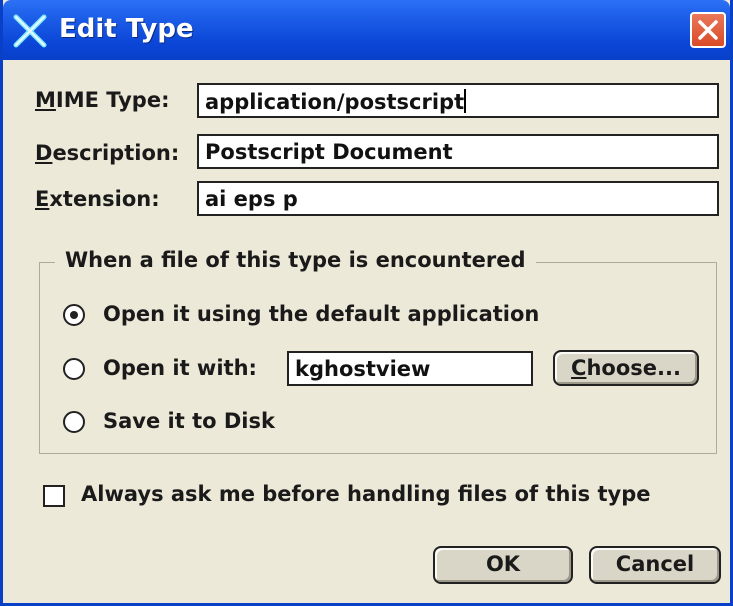 The height and width of the screenshot is (606, 733). What do you see at coordinates (97, 199) in the screenshot?
I see `extension-label: Extension:` at bounding box center [97, 199].